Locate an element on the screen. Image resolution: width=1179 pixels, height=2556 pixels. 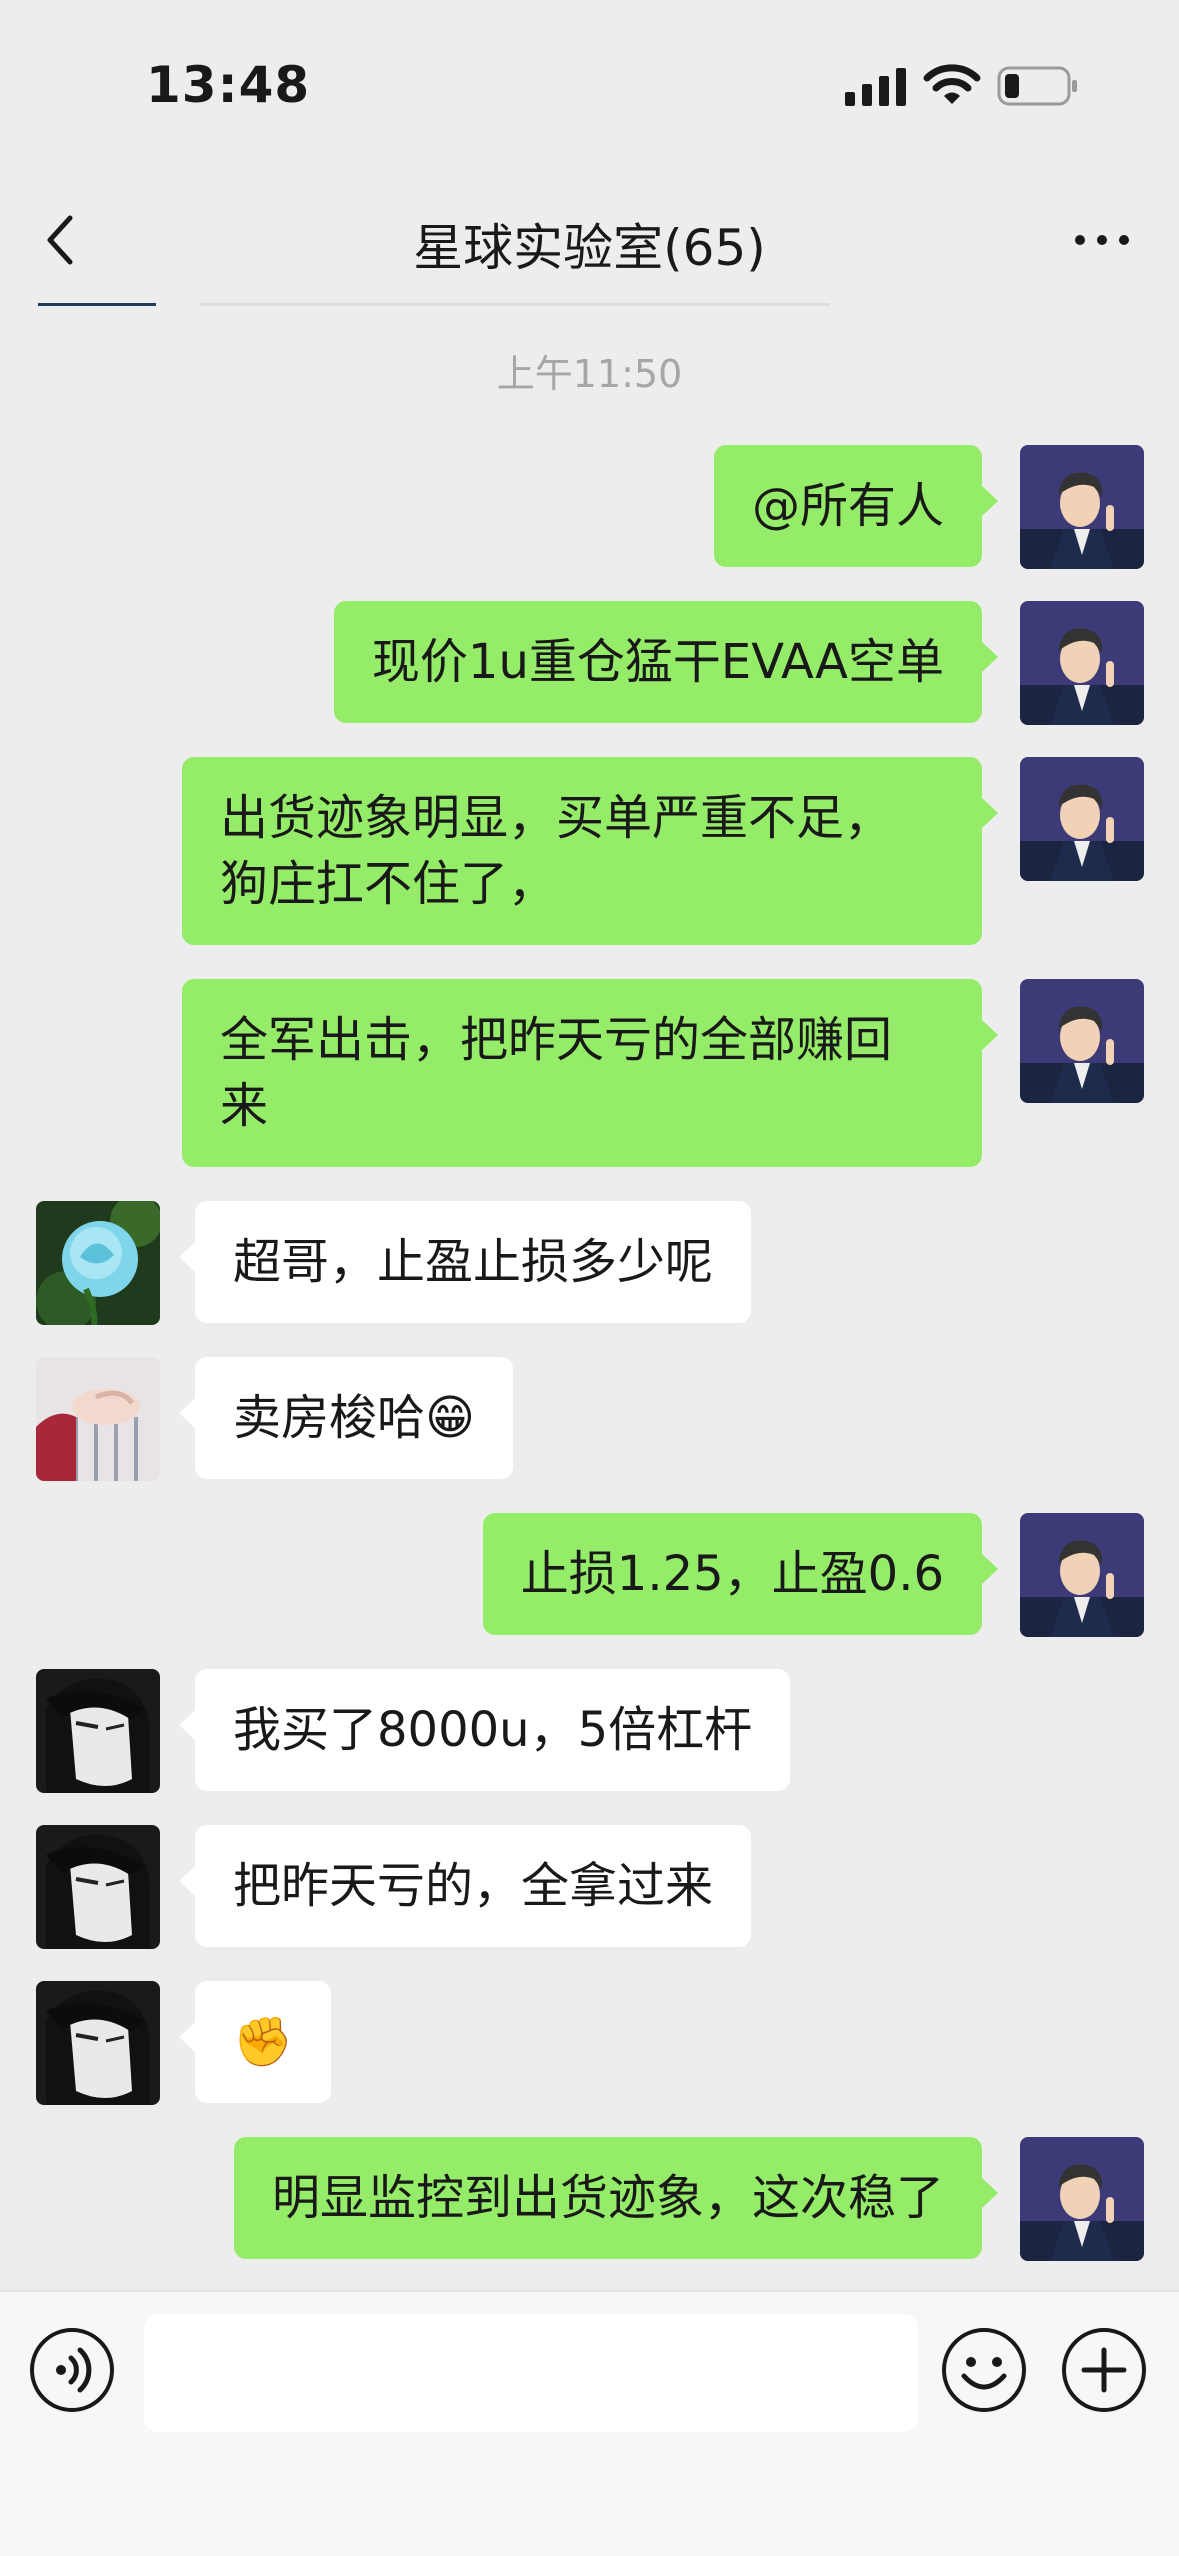
battery-icon is located at coordinates (1037, 86).